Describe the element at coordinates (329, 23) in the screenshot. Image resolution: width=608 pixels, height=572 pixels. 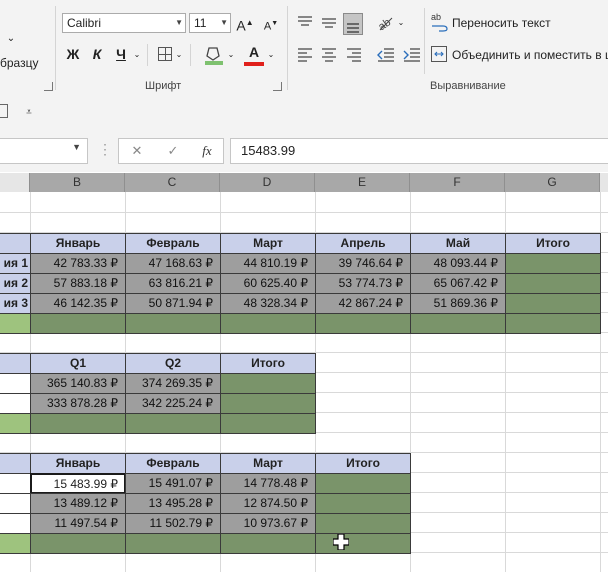
I see `align-middle-icon` at that location.